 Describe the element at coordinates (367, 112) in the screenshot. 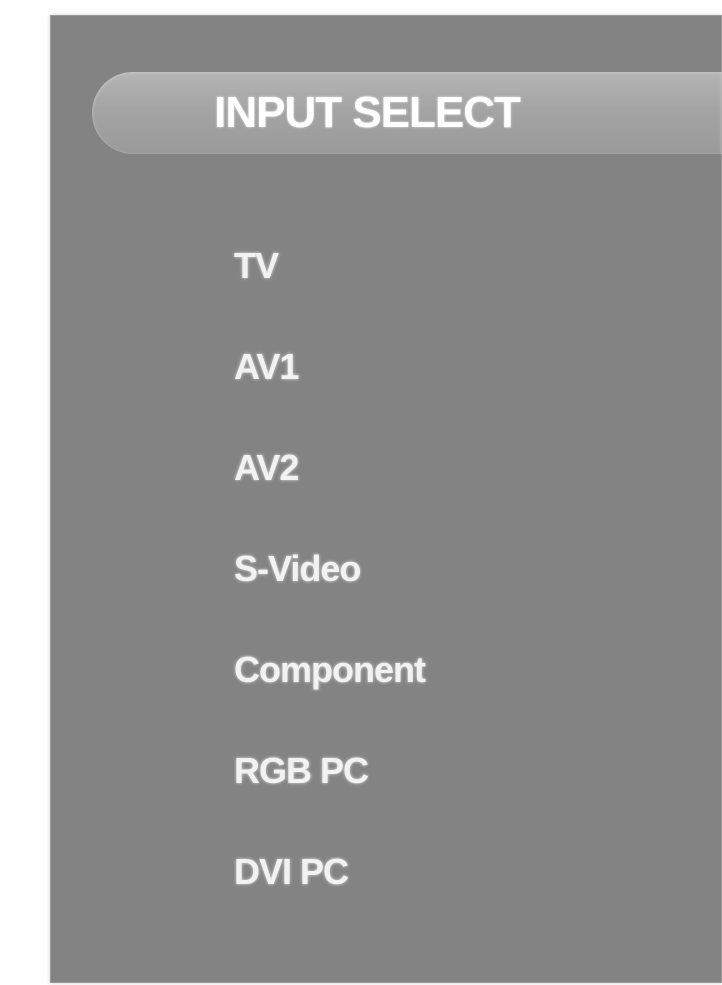

I see `osd-title: INPUT SELECT` at that location.